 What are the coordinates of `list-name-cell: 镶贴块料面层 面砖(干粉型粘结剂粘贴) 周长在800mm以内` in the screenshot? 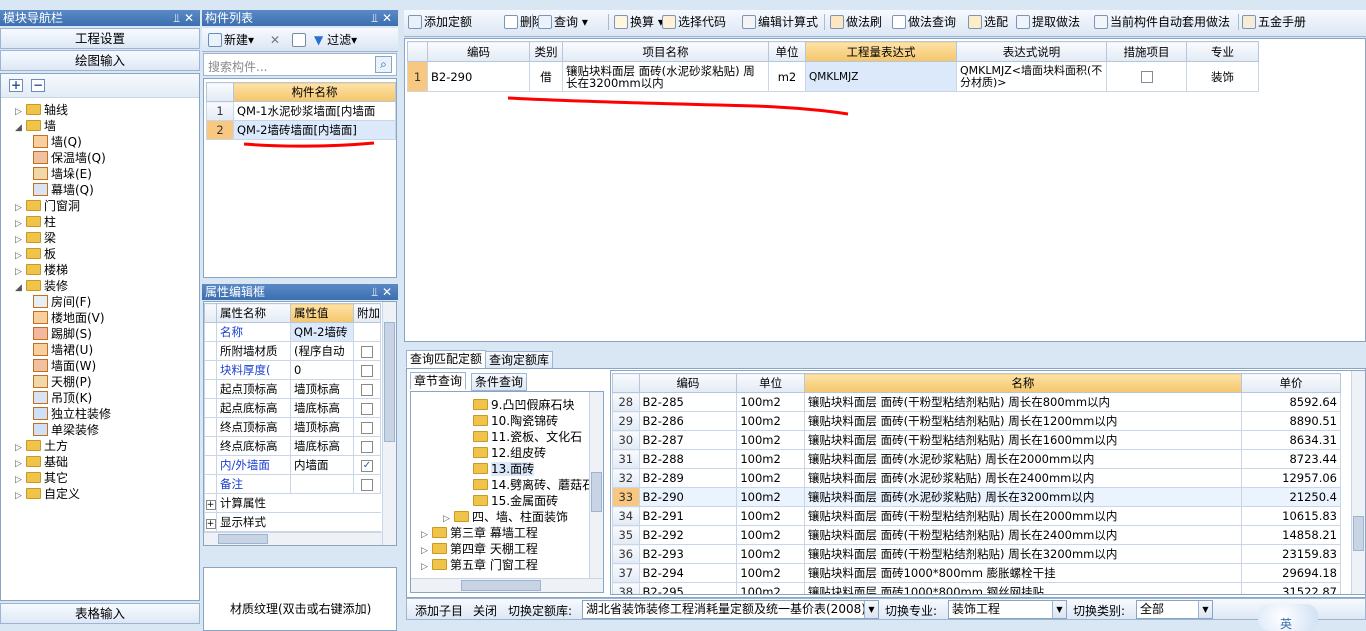 It's located at (1022, 402).